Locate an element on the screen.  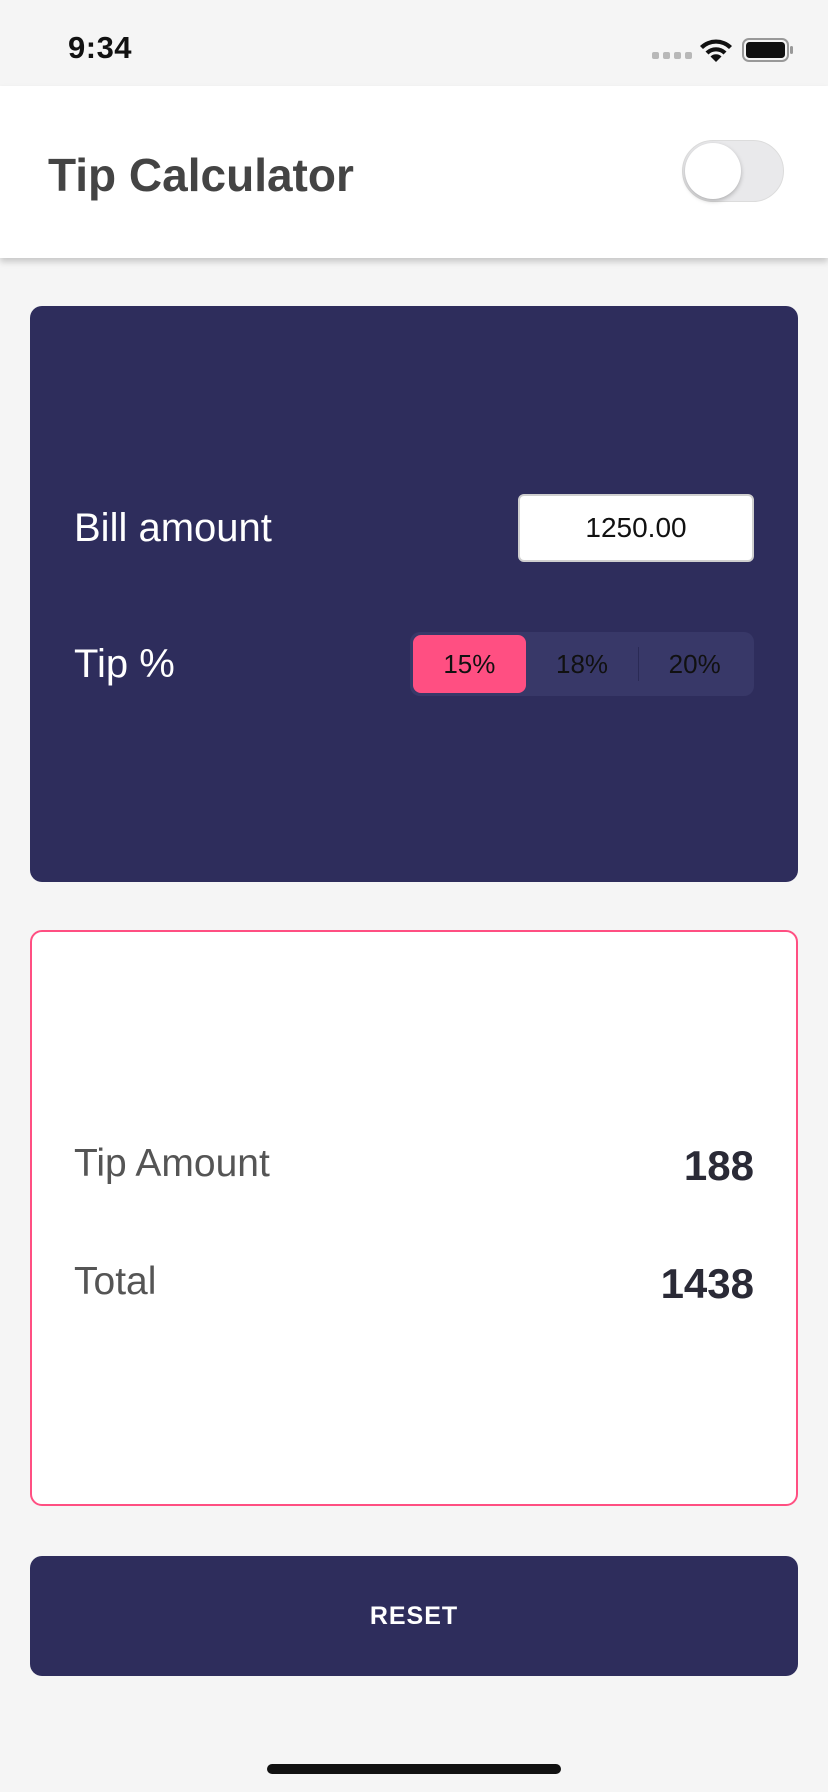
app-header: Tip Calculator is located at coordinates (414, 172).